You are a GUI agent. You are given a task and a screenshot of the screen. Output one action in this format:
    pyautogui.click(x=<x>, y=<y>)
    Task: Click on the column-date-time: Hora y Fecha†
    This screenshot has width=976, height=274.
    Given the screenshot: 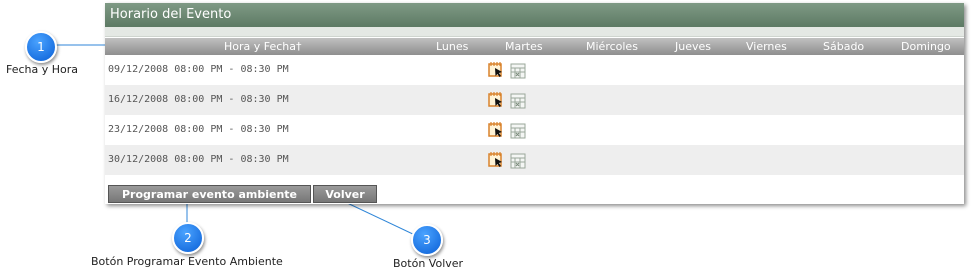 What is the action you would take?
    pyautogui.click(x=263, y=46)
    